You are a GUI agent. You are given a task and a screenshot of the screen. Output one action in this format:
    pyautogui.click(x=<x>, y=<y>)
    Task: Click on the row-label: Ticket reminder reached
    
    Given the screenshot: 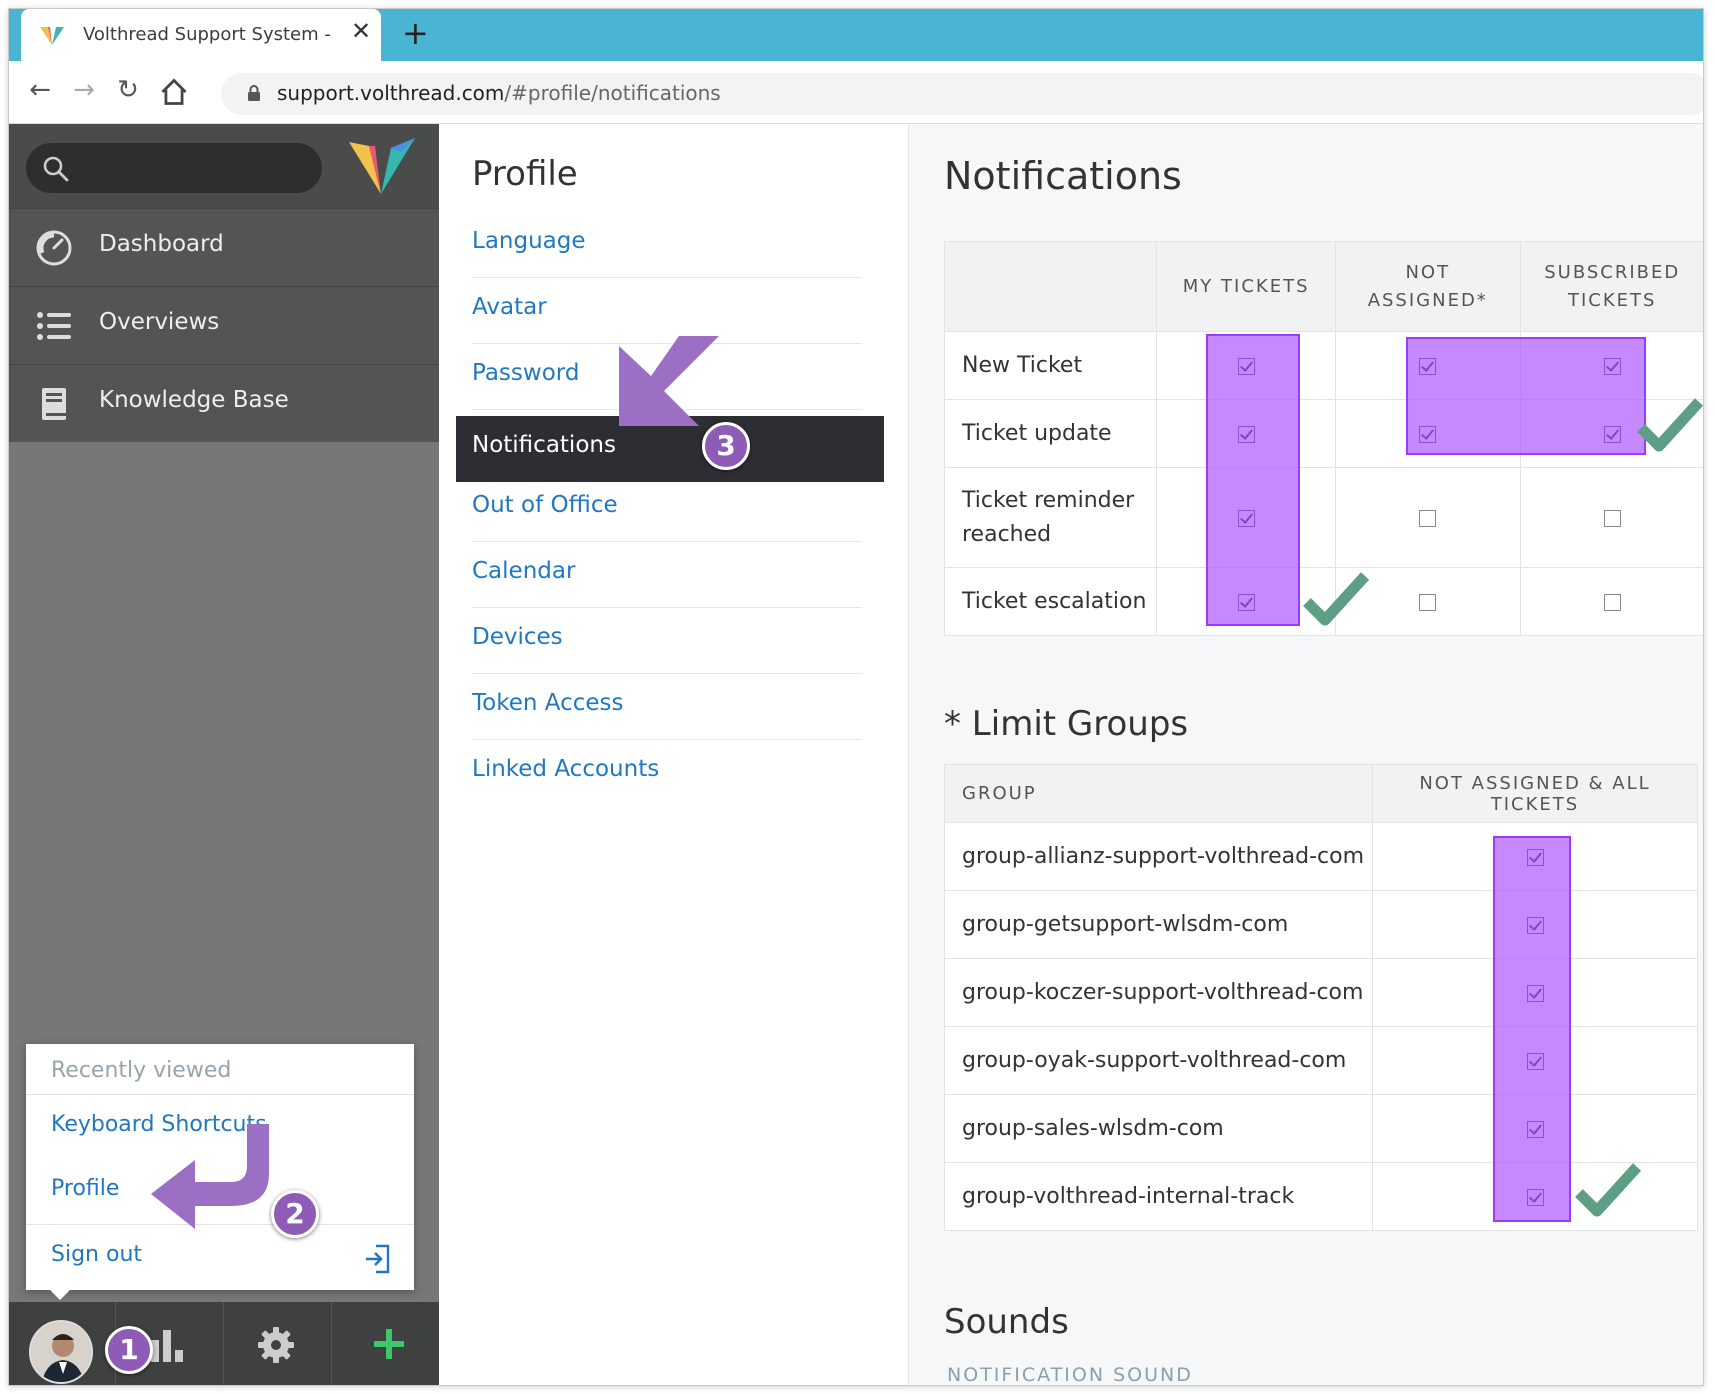 What is the action you would take?
    pyautogui.click(x=1050, y=517)
    